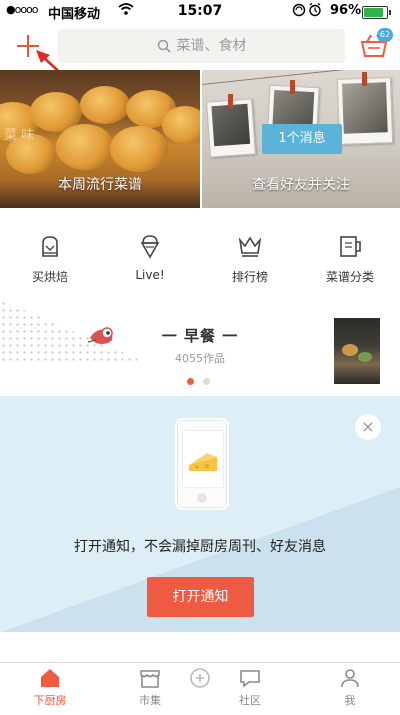  I want to click on category-label: 排行榜, so click(249, 277).